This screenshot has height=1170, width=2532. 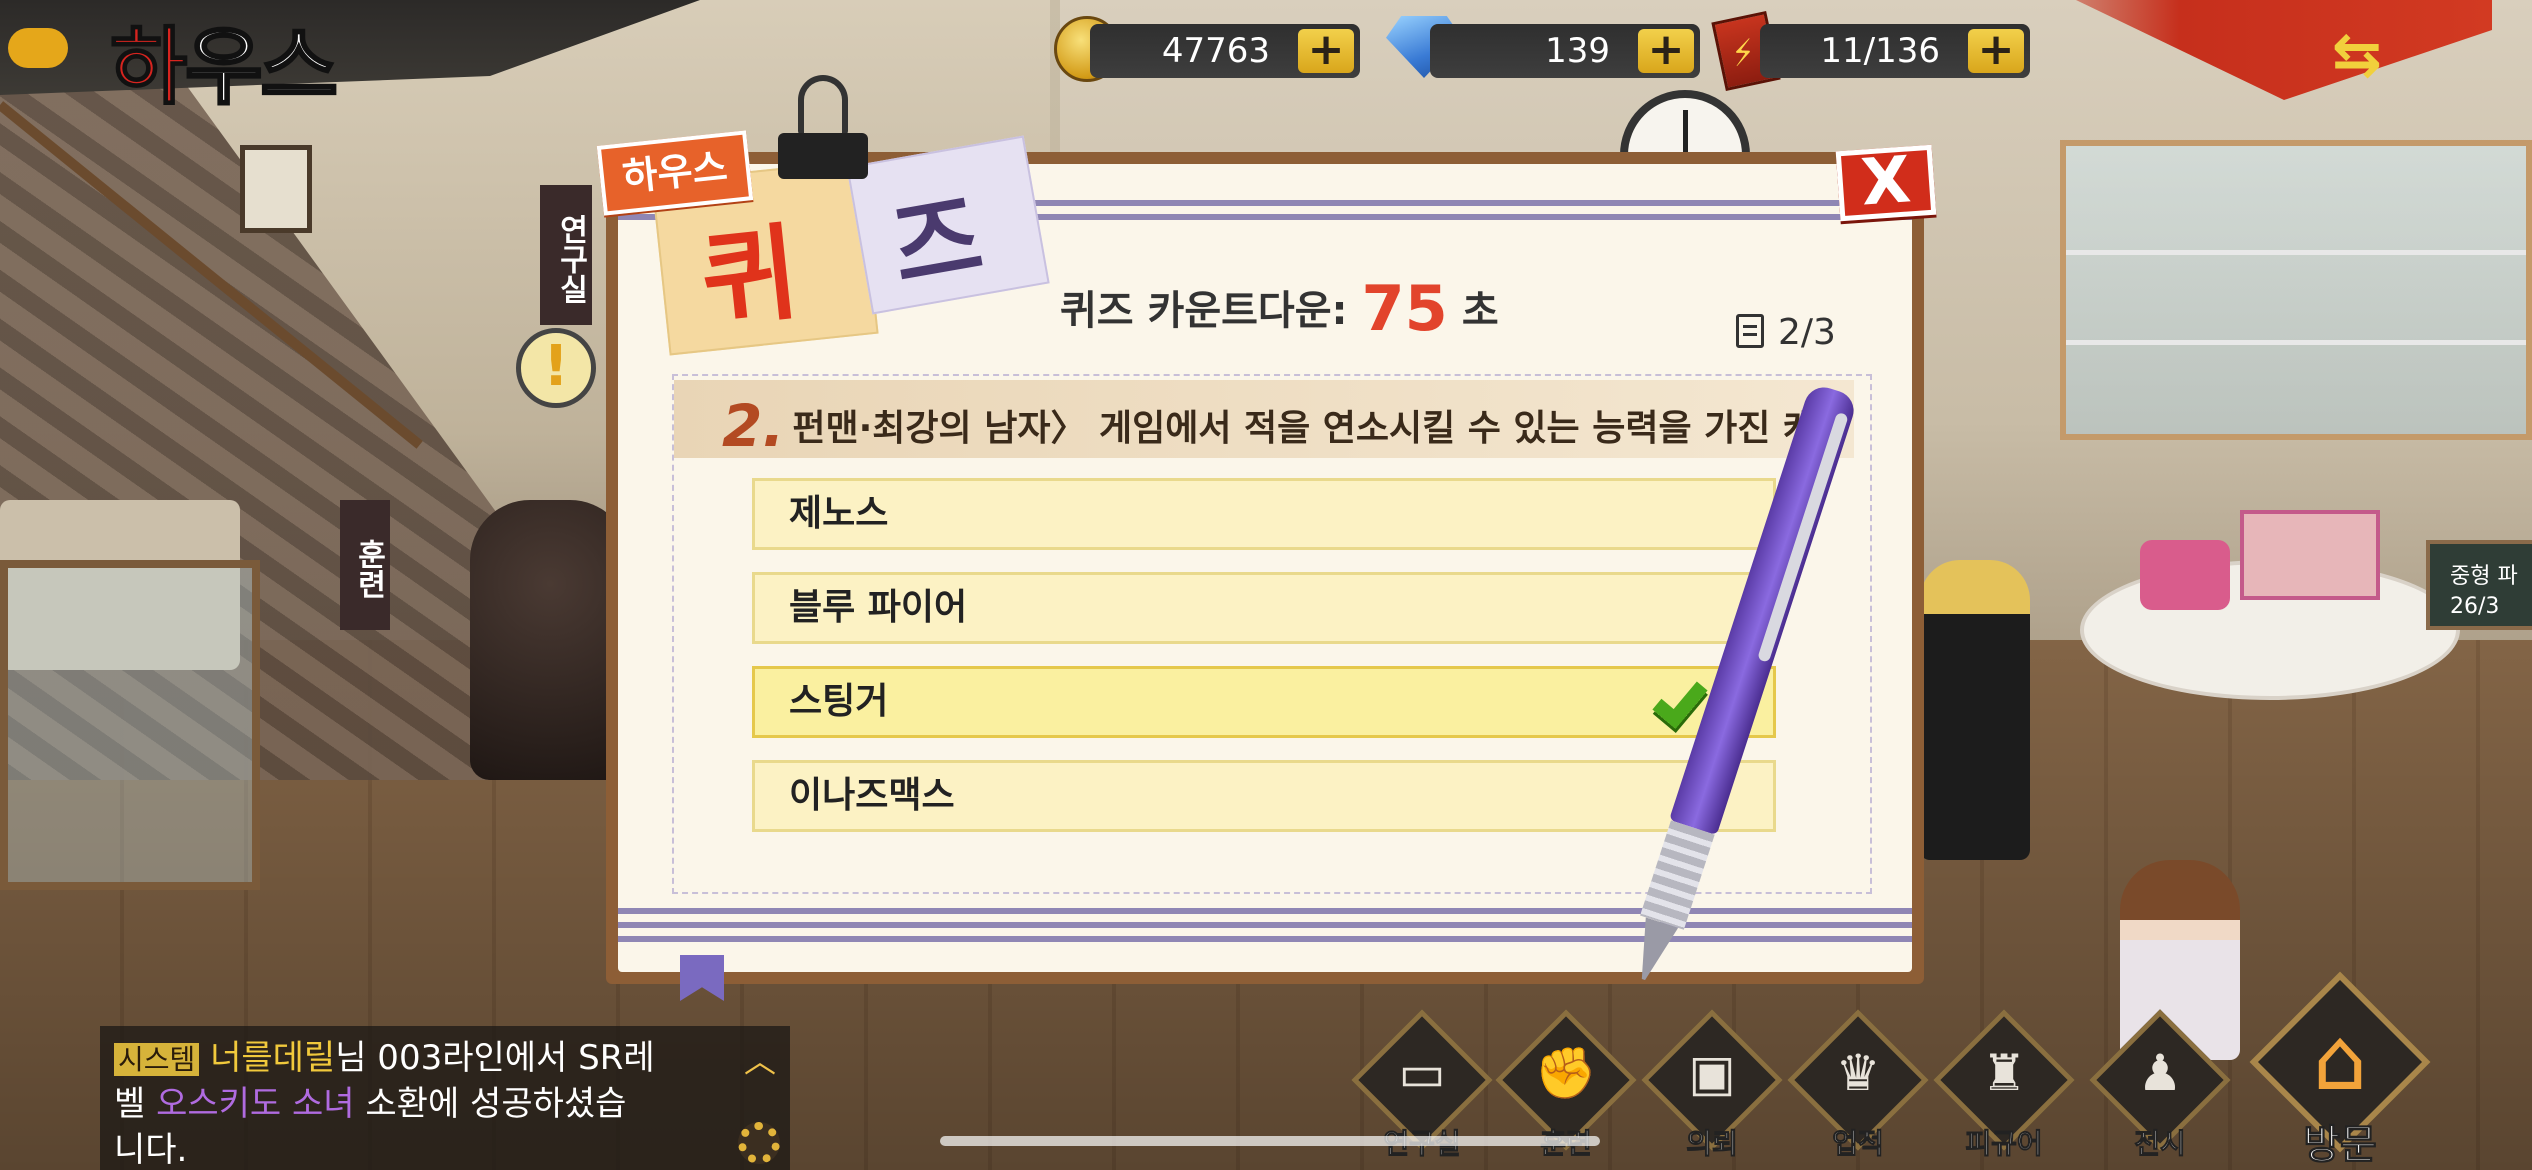 I want to click on gem-counter: 139 +, so click(x=1565, y=51).